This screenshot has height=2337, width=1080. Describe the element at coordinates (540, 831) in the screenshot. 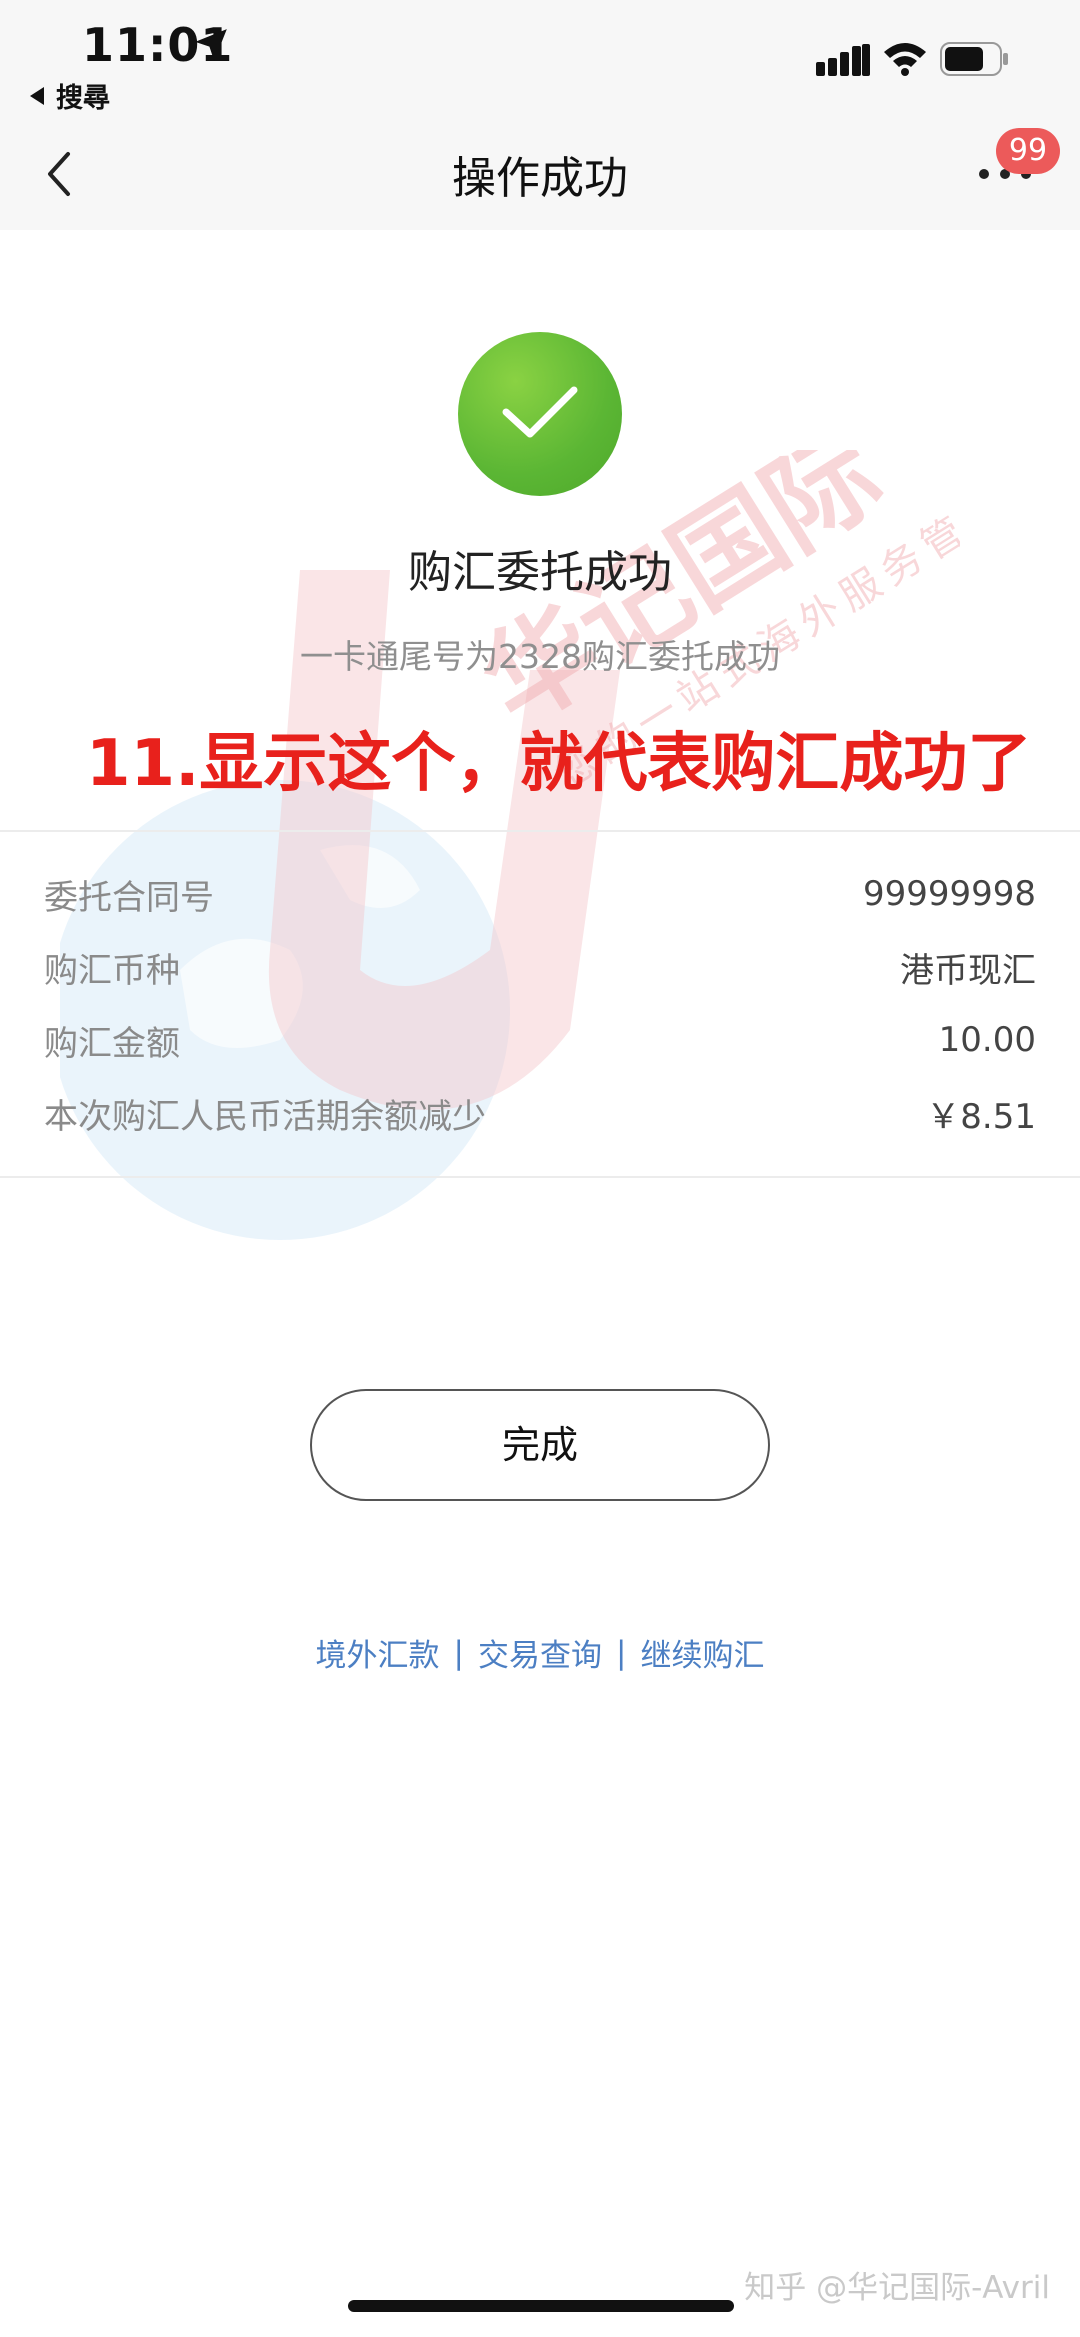

I see `divider-top` at that location.